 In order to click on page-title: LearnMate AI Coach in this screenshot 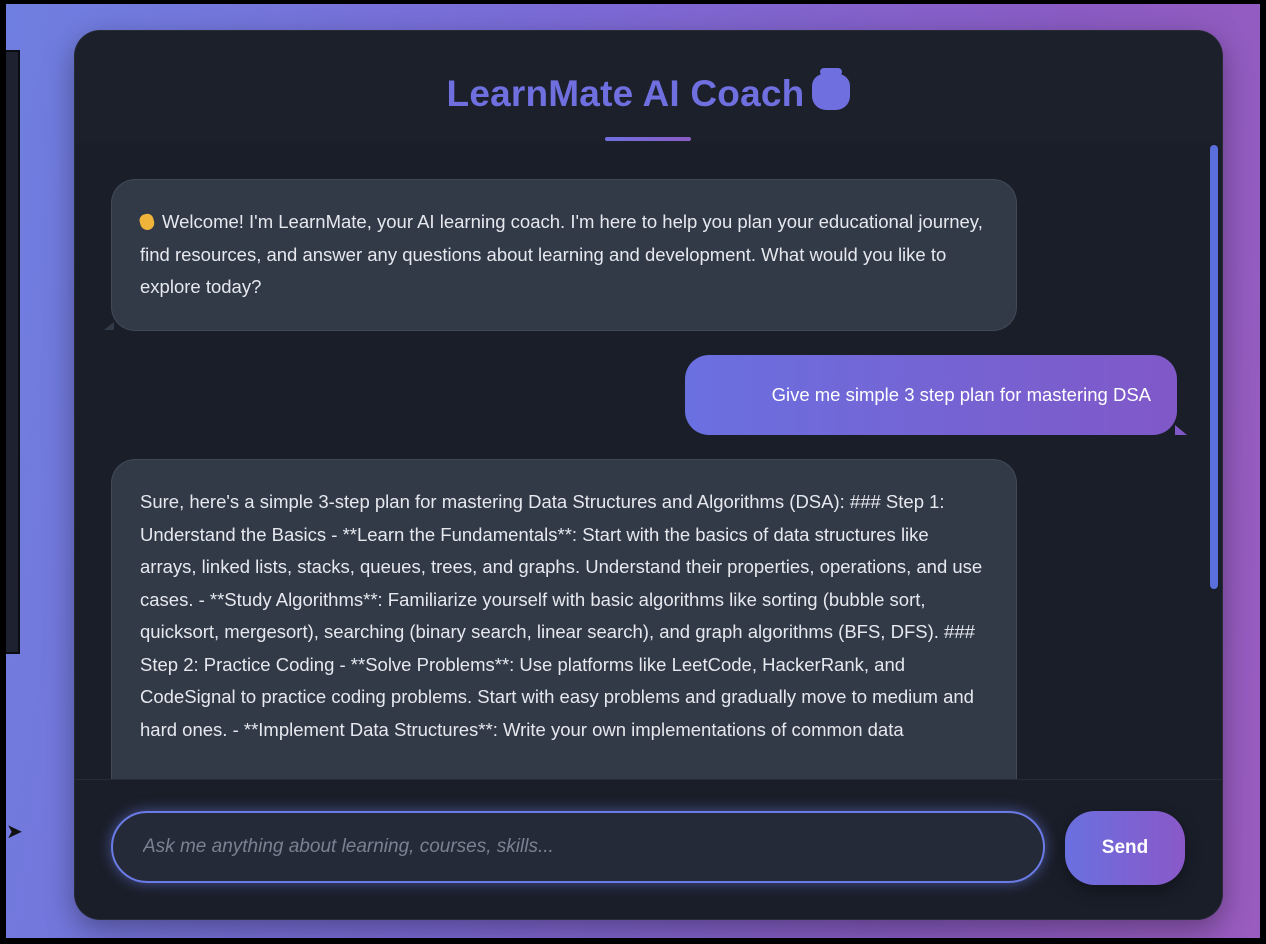, I will do `click(648, 91)`.